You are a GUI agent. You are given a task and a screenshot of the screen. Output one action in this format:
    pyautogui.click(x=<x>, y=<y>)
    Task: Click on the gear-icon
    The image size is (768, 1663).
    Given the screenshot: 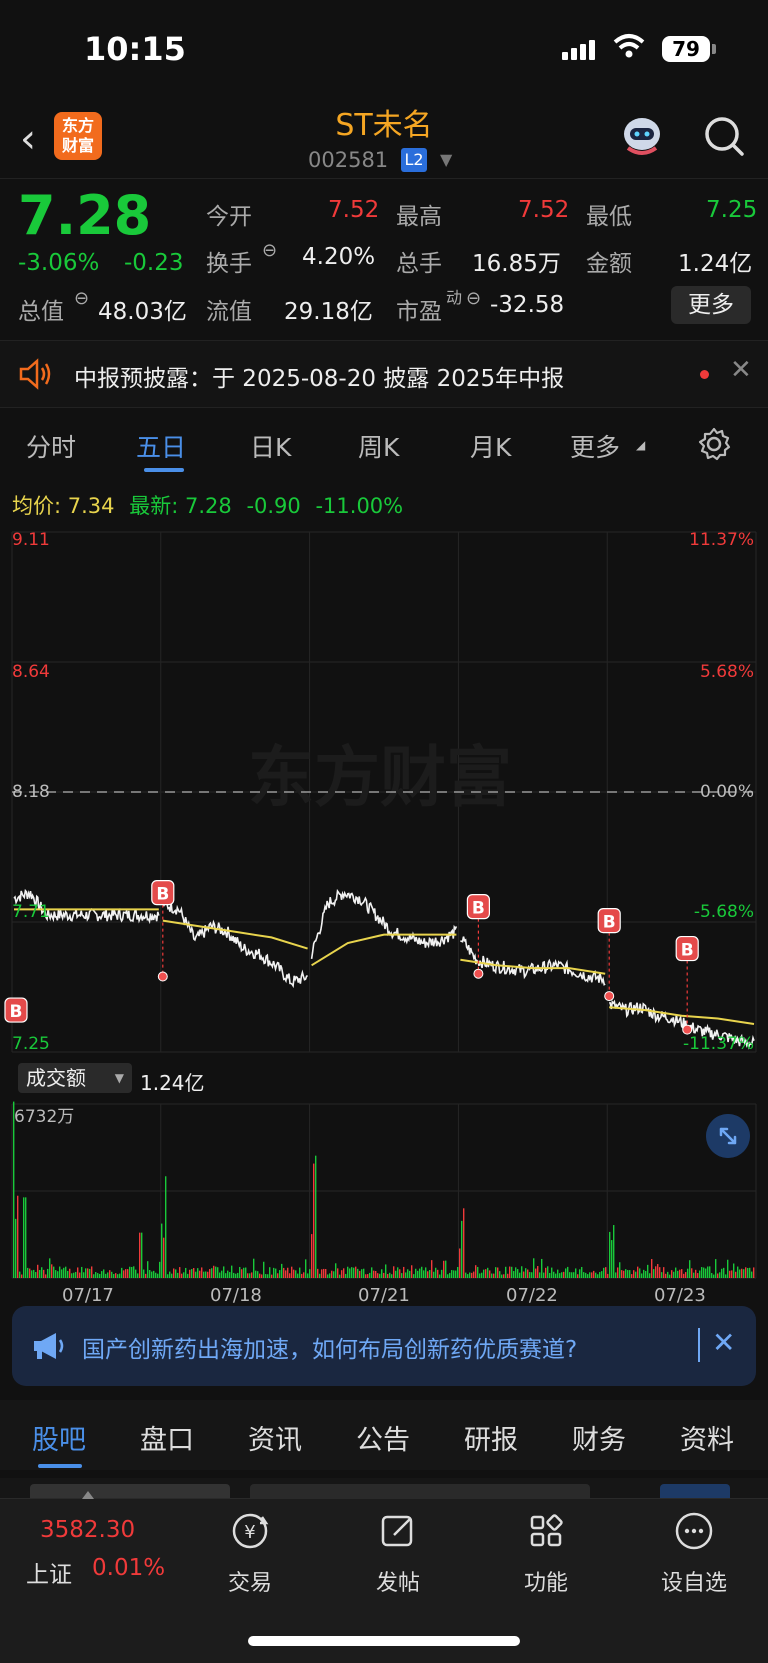 What is the action you would take?
    pyautogui.click(x=714, y=444)
    